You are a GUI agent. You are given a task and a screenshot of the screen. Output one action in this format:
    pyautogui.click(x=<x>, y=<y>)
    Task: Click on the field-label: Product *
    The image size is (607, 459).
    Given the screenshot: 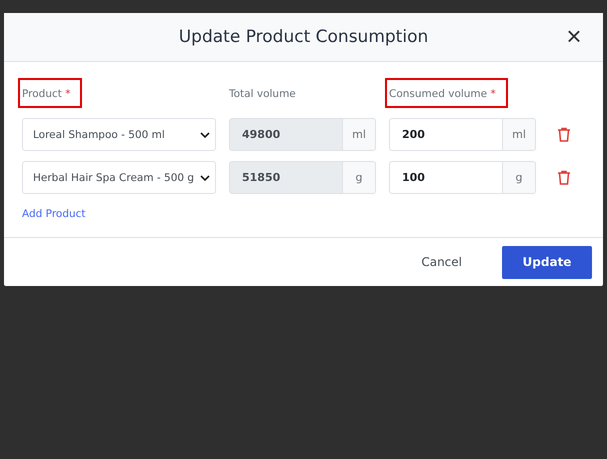 What is the action you would take?
    pyautogui.click(x=50, y=93)
    